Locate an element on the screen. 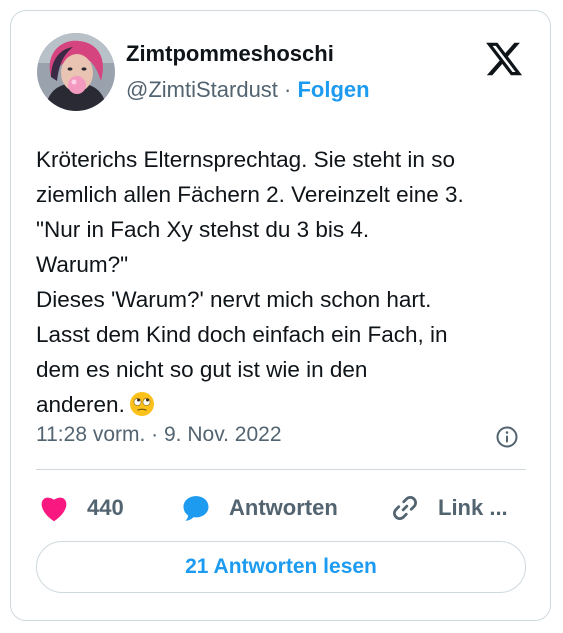  heart-icon is located at coordinates (54, 509).